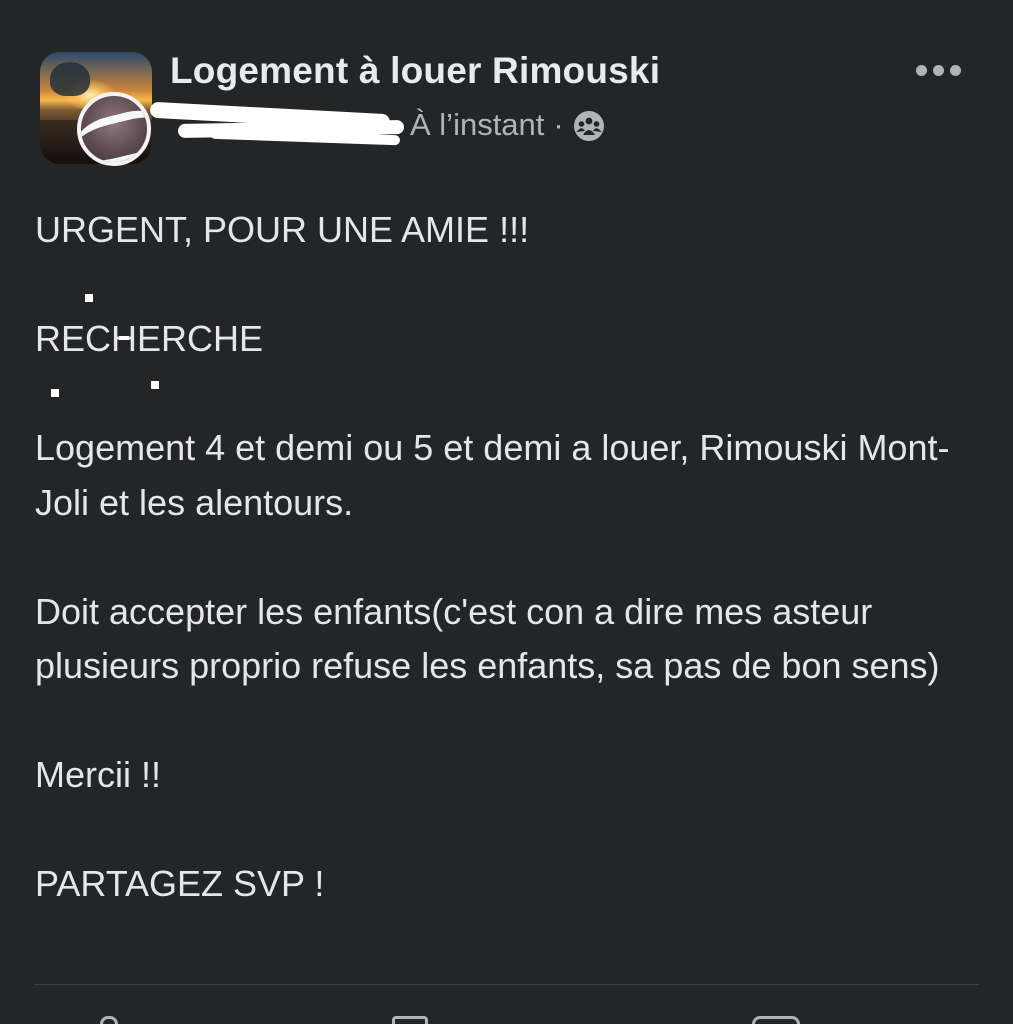 The width and height of the screenshot is (1013, 1024). I want to click on post-timestamp: À l’instant, so click(477, 125).